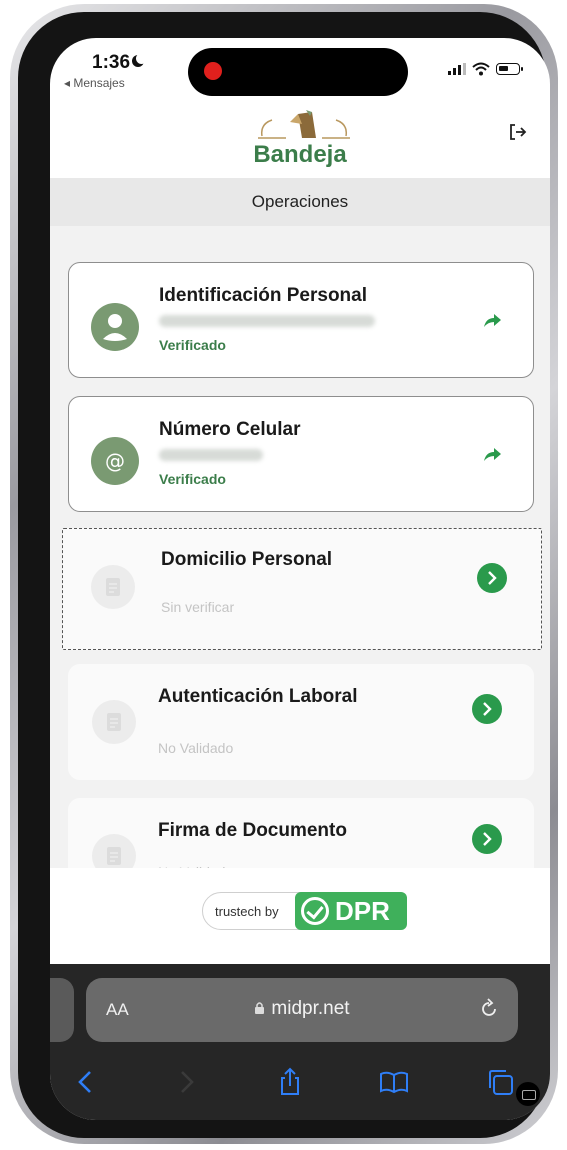 The width and height of the screenshot is (567, 1150). What do you see at coordinates (140, 60) in the screenshot?
I see `focus-moon-icon` at bounding box center [140, 60].